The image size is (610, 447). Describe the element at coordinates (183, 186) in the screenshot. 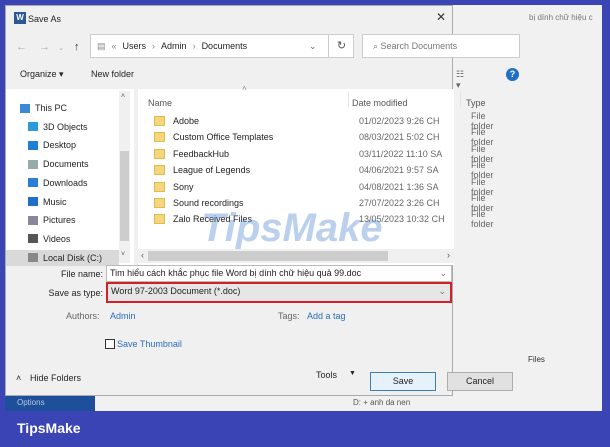

I see `file-name: Sony` at that location.